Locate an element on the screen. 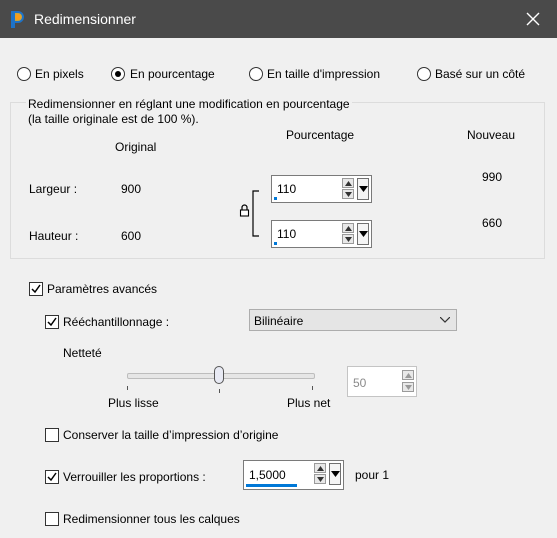 This screenshot has height=538, width=557. height-percent-up is located at coordinates (348, 228).